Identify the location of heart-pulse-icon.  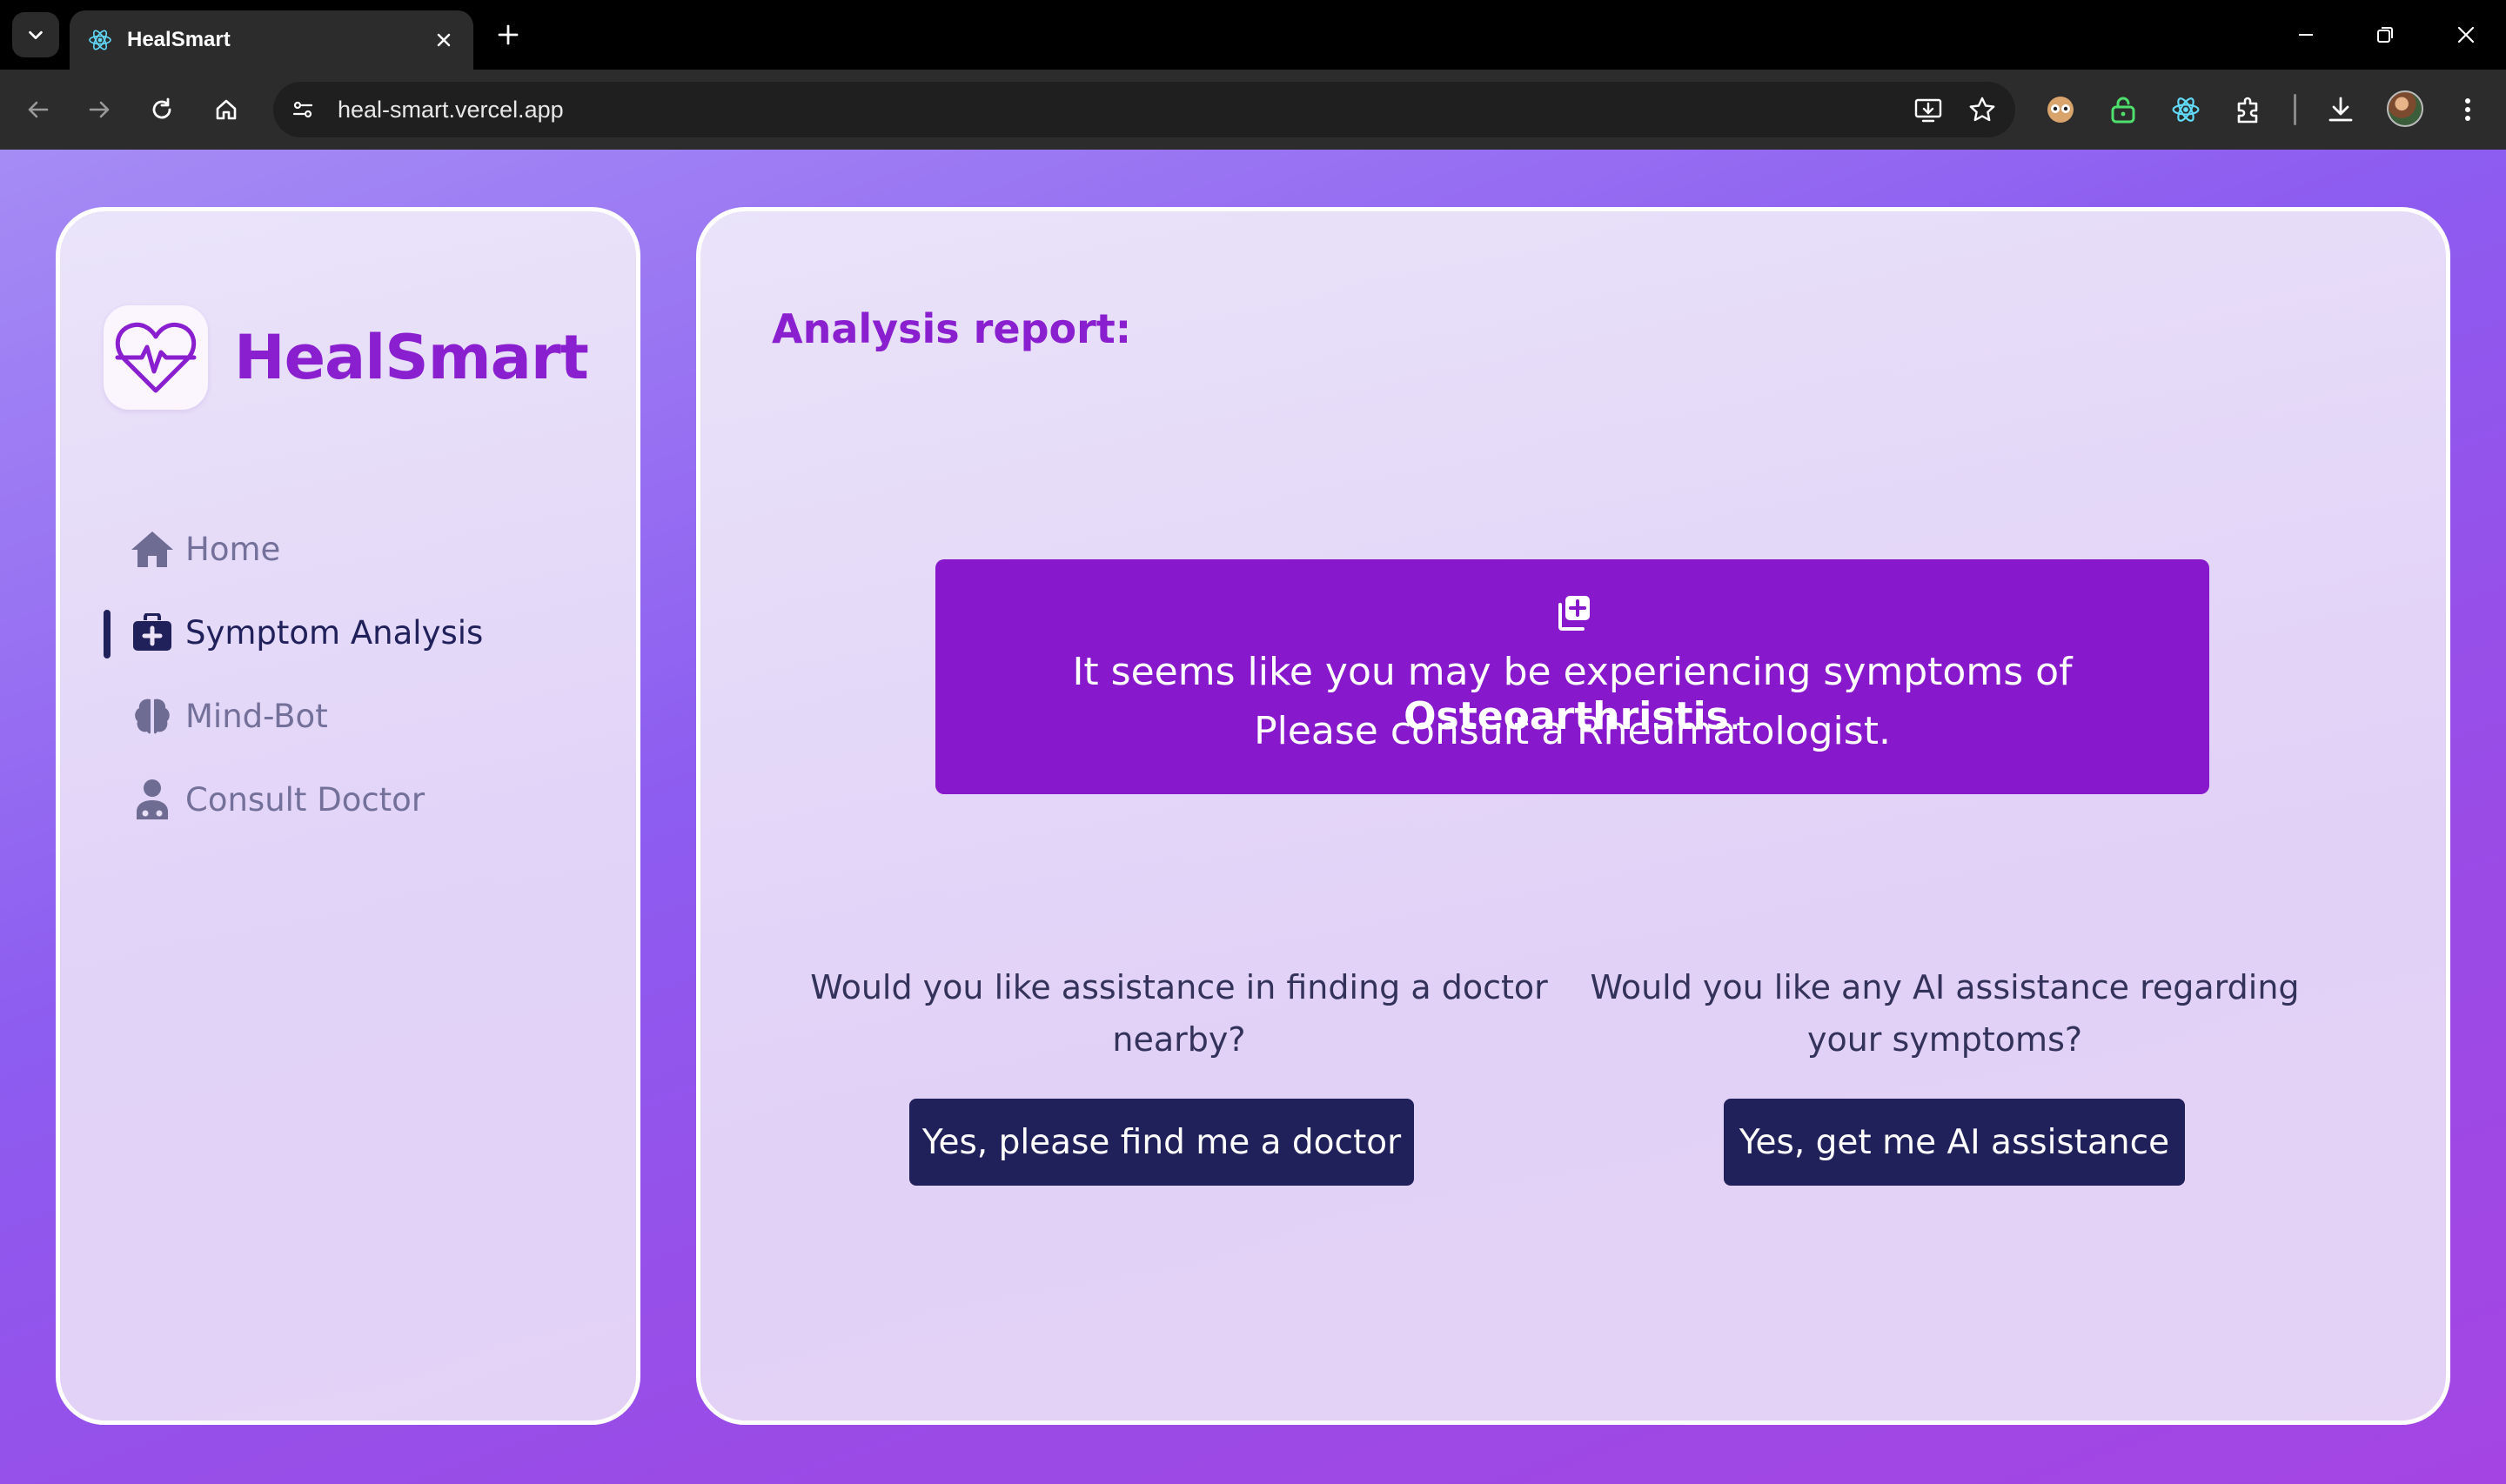
(156, 358).